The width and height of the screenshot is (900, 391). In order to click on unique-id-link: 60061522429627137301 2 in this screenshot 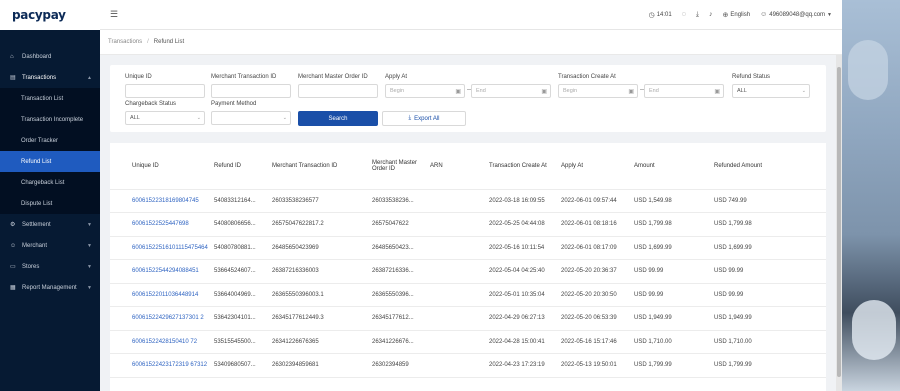, I will do `click(160, 318)`.